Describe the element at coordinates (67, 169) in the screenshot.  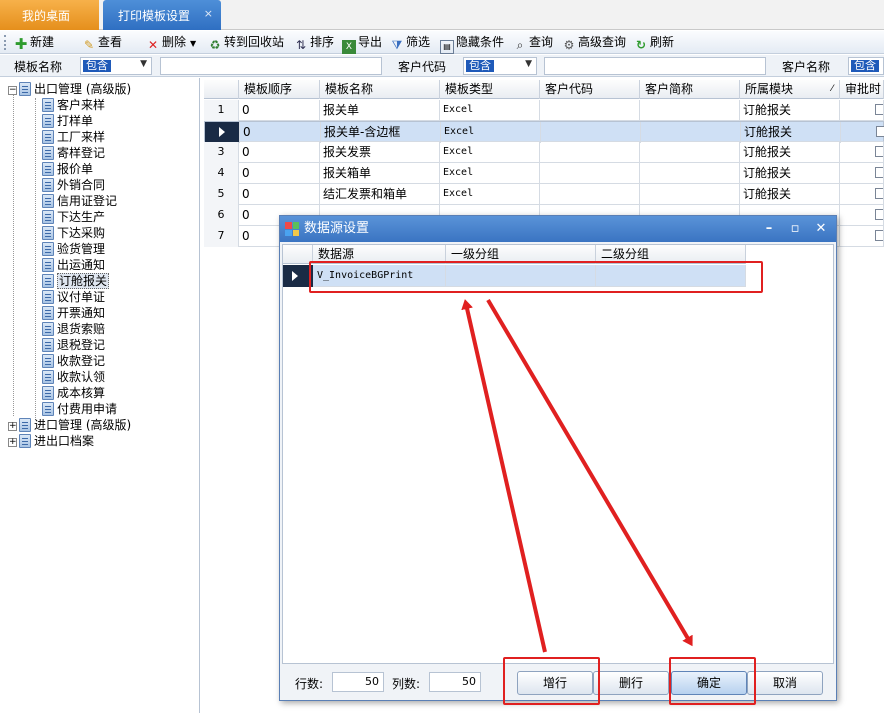
I see `tree-node-child: 报价单` at that location.